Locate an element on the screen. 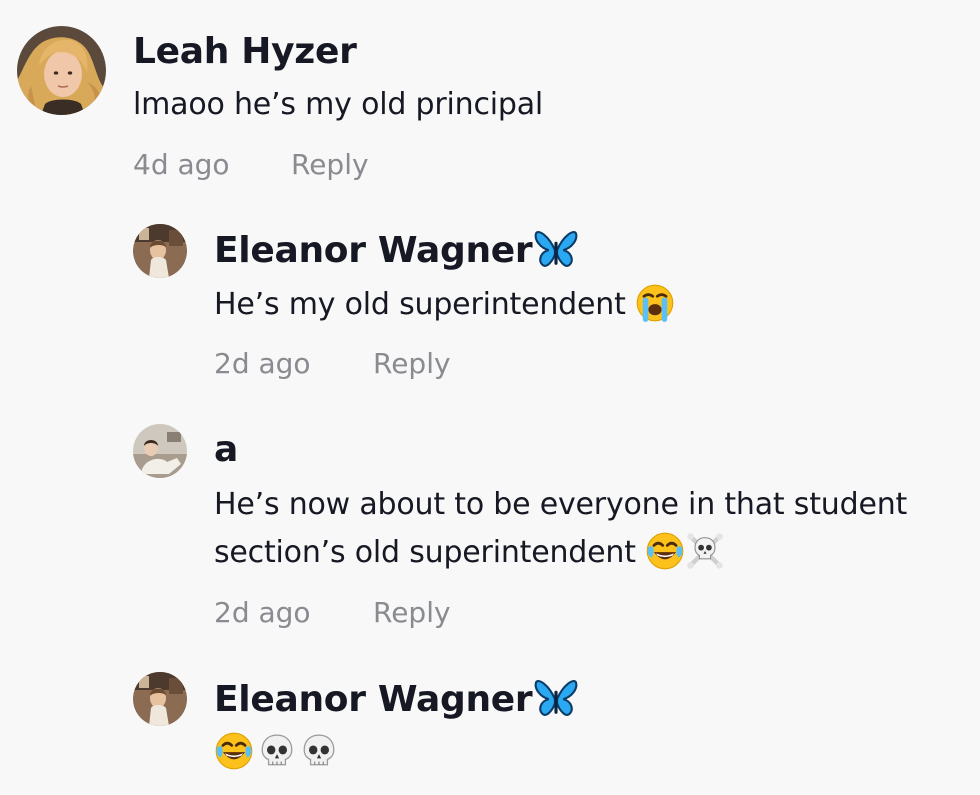 The image size is (980, 795). comment-timestamp: 4d ago is located at coordinates (181, 164).